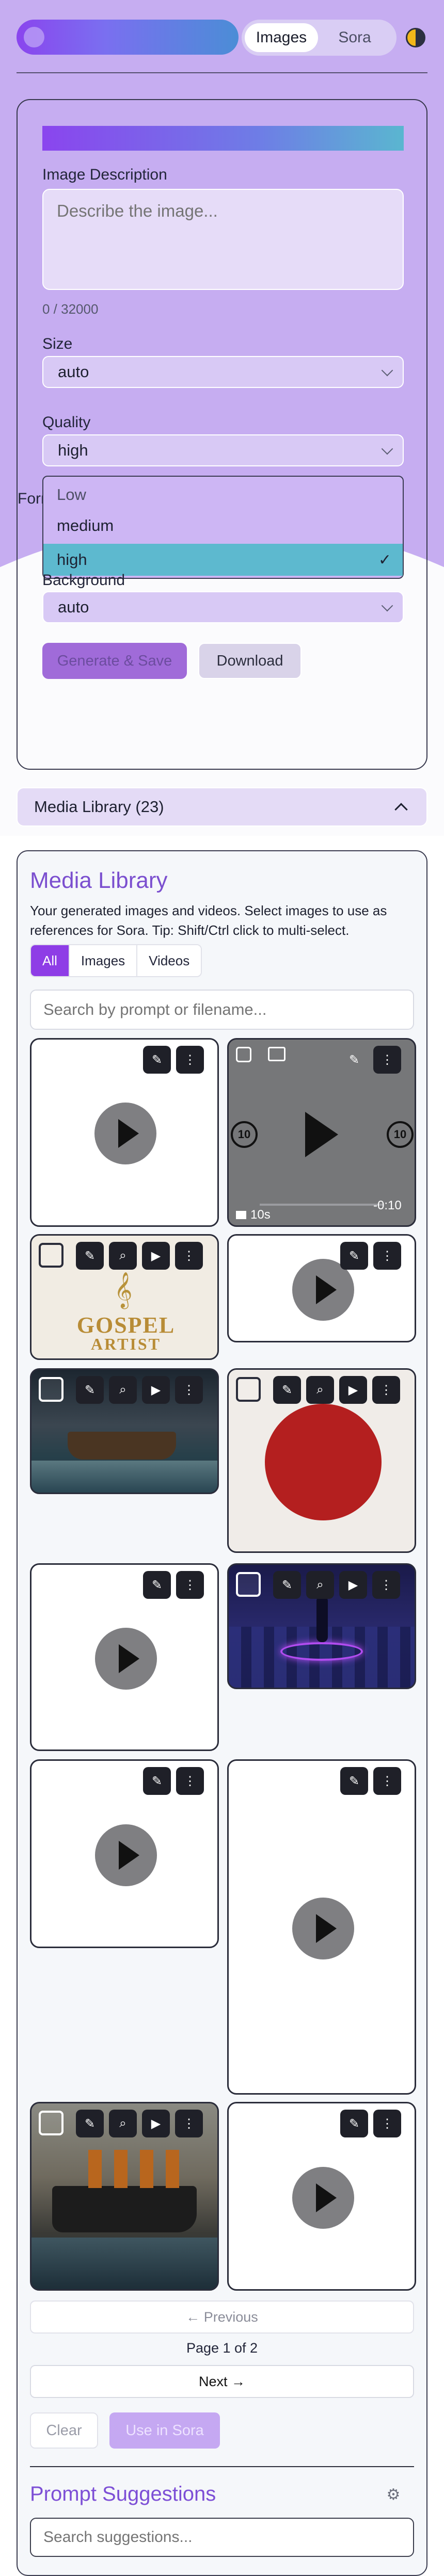 The height and width of the screenshot is (2576, 444). I want to click on option-high: high ✓, so click(223, 560).